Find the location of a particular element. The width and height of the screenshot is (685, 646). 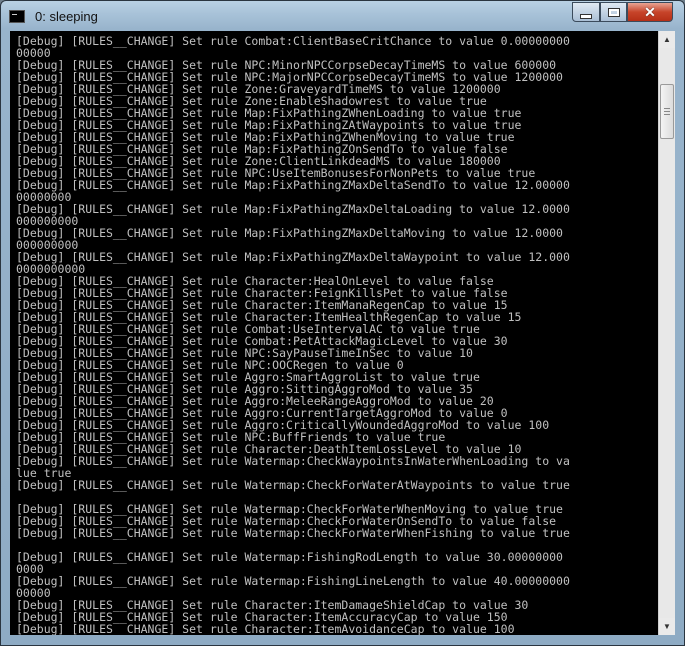

vertical-scrollbar: ▲ ▼ is located at coordinates (666, 333).